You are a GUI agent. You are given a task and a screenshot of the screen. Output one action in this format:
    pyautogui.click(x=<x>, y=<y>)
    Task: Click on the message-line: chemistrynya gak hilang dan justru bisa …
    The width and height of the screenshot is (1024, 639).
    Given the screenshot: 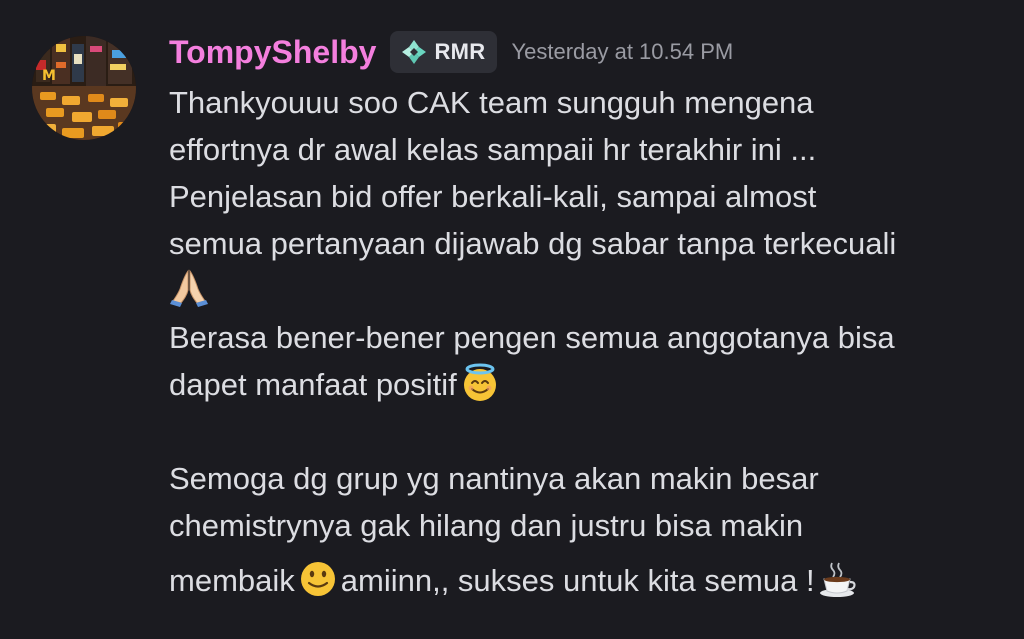 What is the action you would take?
    pyautogui.click(x=486, y=525)
    